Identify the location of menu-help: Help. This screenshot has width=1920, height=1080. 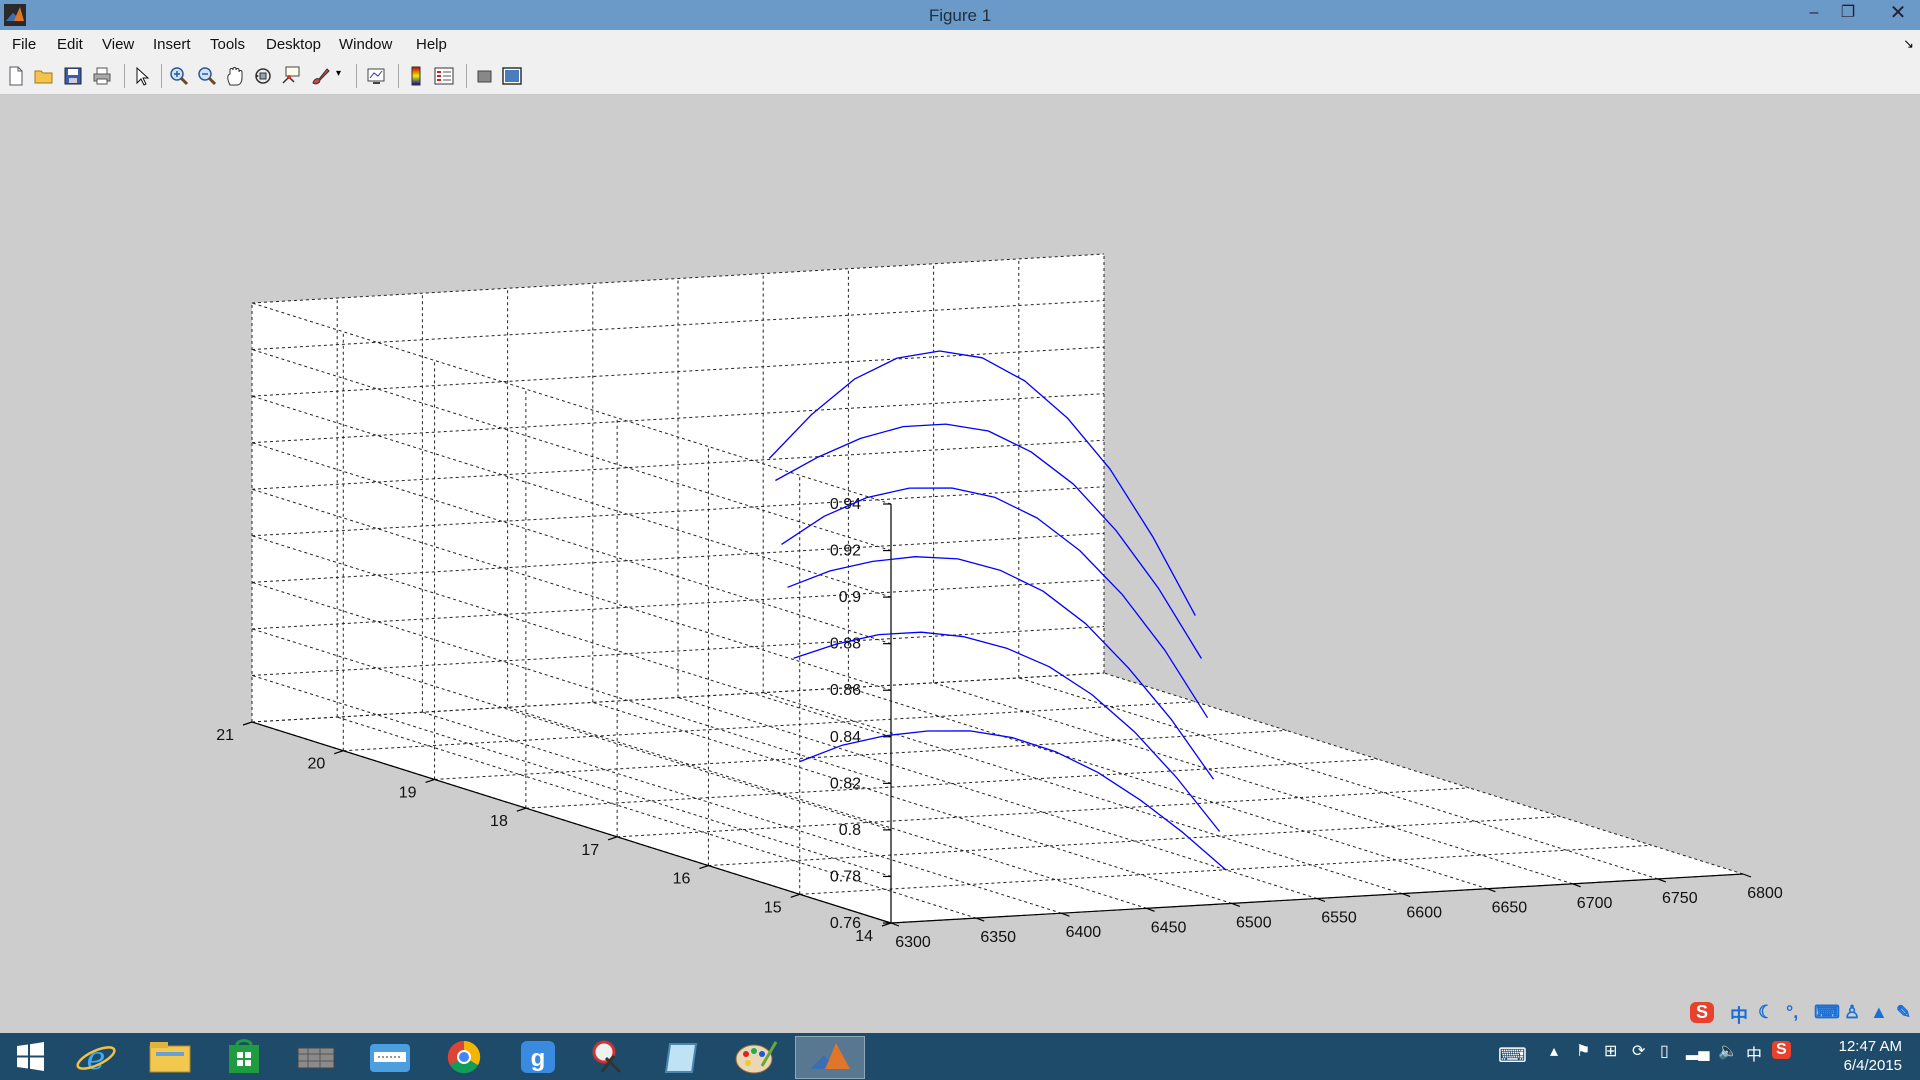
(431, 44).